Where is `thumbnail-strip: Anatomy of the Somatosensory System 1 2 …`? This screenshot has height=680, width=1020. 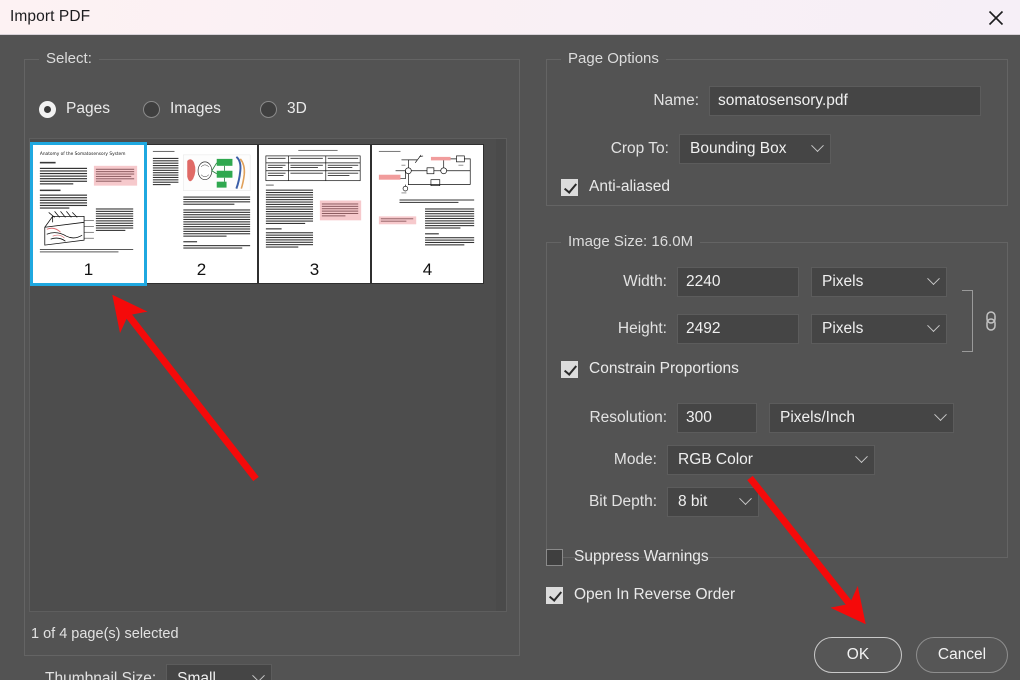 thumbnail-strip: Anatomy of the Somatosensory System 1 2 … is located at coordinates (257, 214).